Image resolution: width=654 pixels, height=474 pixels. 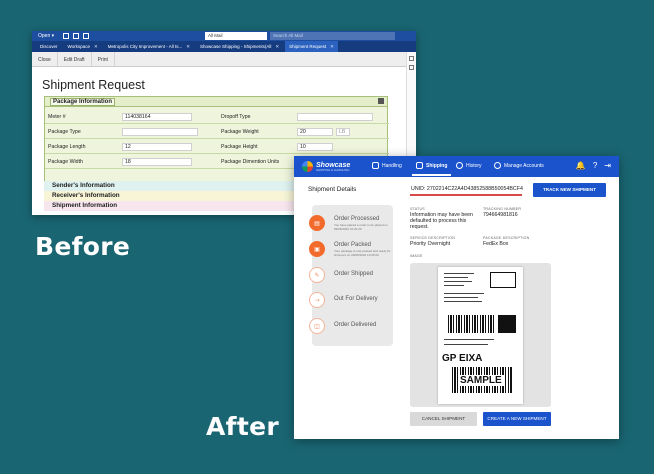 I want to click on tracking-field: TRACKING NUMBER 794664981816, so click(x=518, y=212).